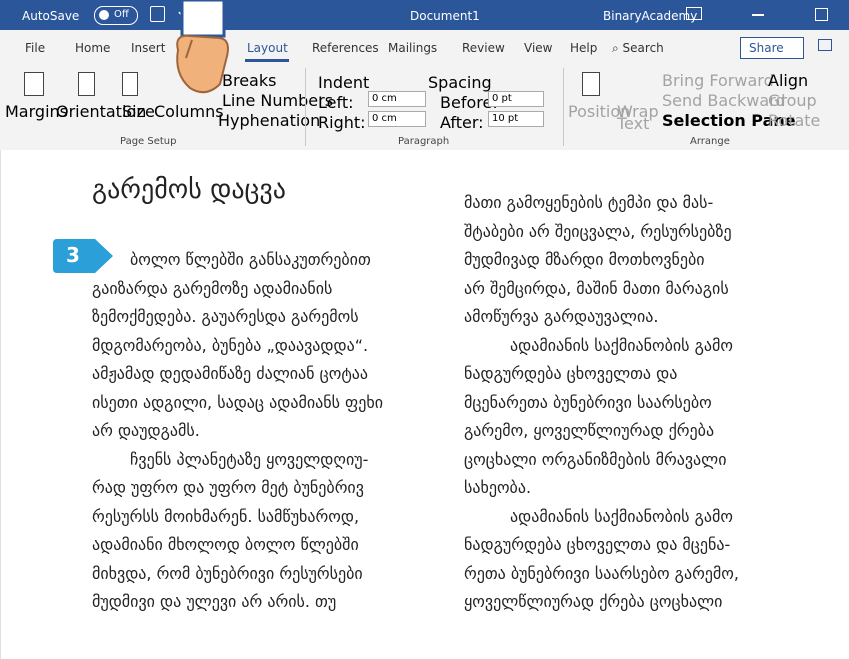  I want to click on text-line: გარემო, ყოველწლიურად ქრება, so click(589, 430).